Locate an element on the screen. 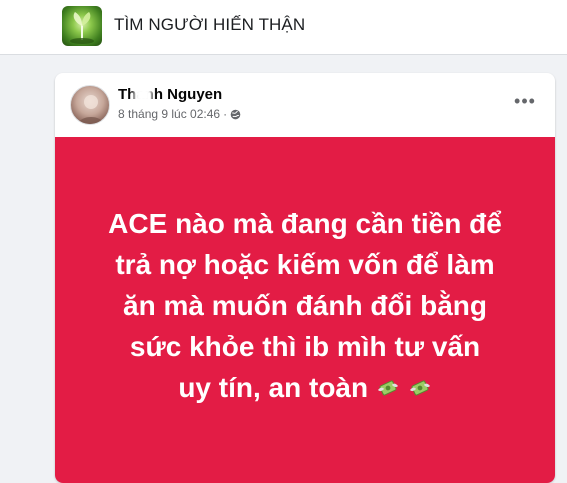 This screenshot has width=567, height=483. post-timestamp: 8 tháng 9 lúc 02:46 is located at coordinates (169, 114).